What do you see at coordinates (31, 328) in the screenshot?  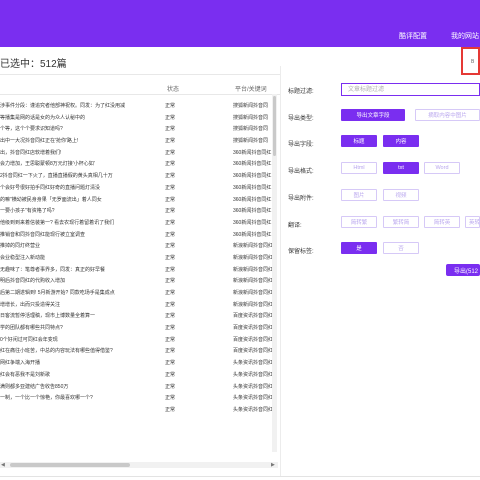 I see `row-title: 学的团队都有哪些共同特点?` at bounding box center [31, 328].